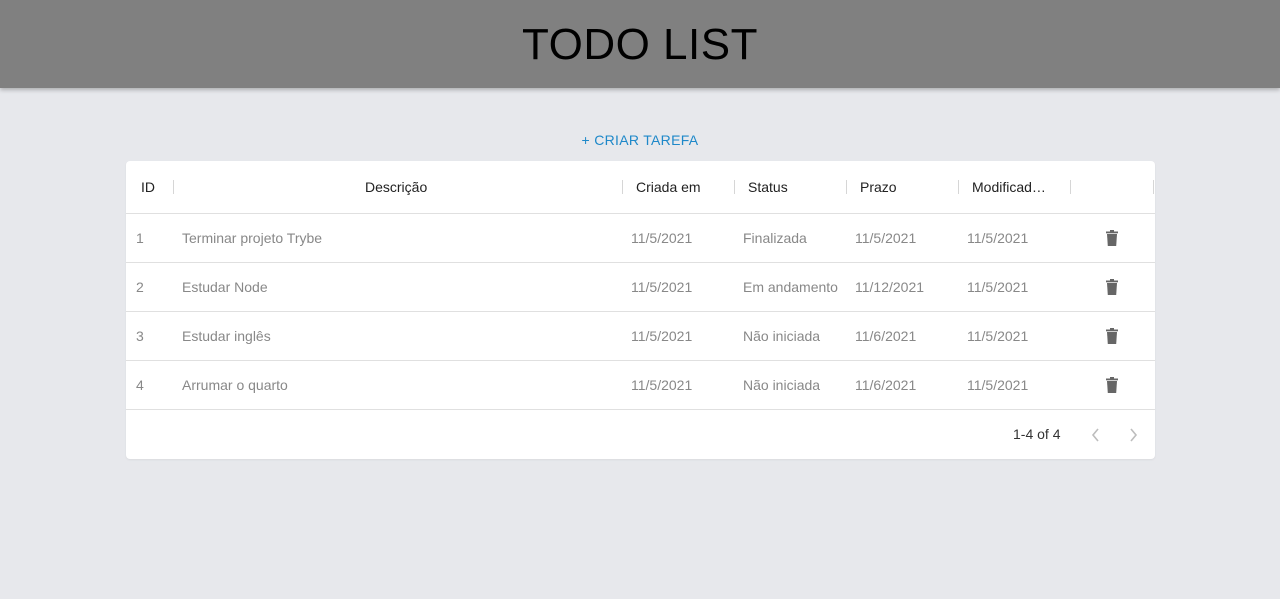  What do you see at coordinates (878, 187) in the screenshot?
I see `column-header-deadline: Prazo` at bounding box center [878, 187].